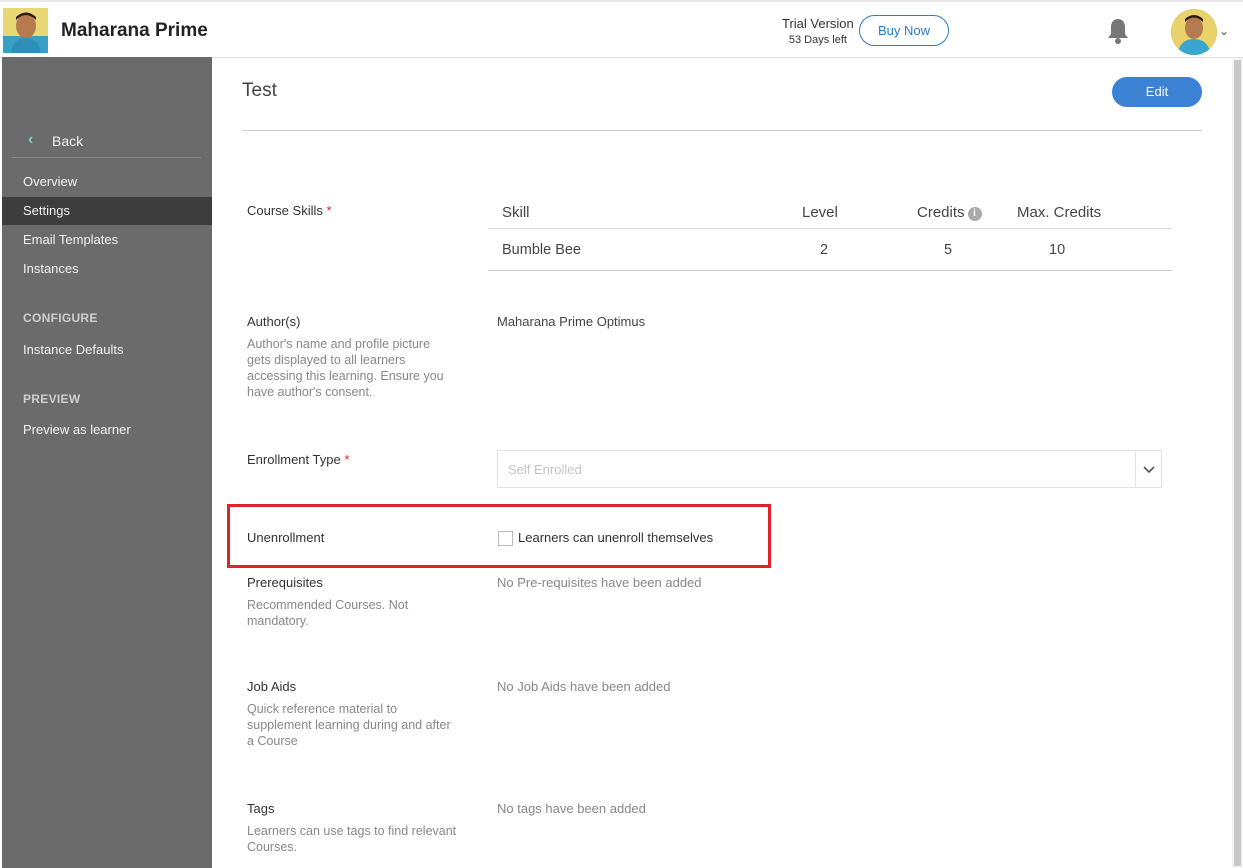  What do you see at coordinates (31, 139) in the screenshot?
I see `chevron-left-icon: ‹` at bounding box center [31, 139].